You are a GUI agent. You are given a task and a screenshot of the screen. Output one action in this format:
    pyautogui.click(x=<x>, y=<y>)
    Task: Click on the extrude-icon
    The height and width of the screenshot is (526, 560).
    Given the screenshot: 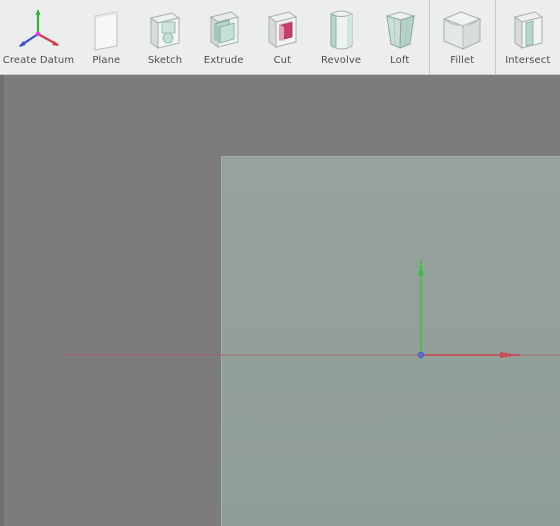 What is the action you would take?
    pyautogui.click(x=224, y=30)
    